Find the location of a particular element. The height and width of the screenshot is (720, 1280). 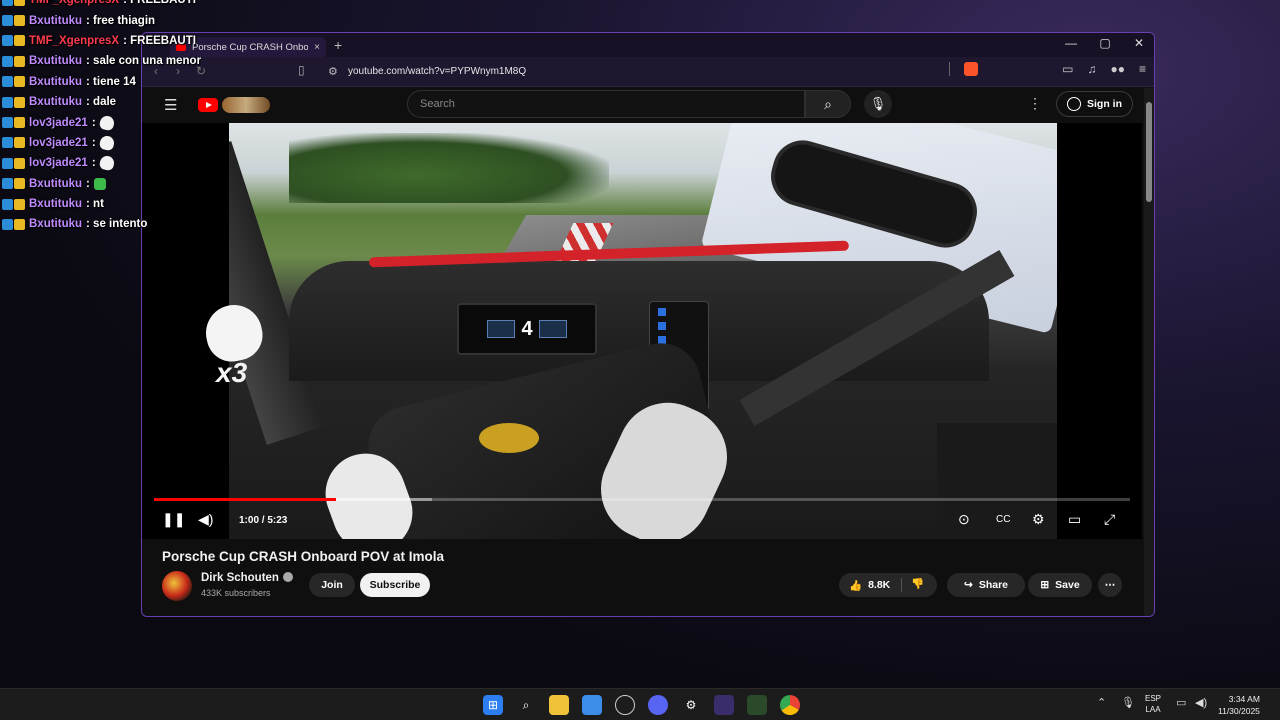

maximize-button: ▢ is located at coordinates (1105, 43).